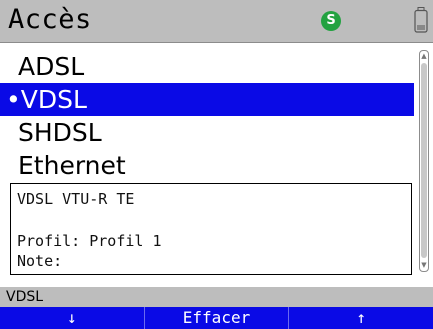 The width and height of the screenshot is (433, 329). What do you see at coordinates (76, 199) in the screenshot?
I see `details-line-profile-type: VDSL VTU-R TE` at bounding box center [76, 199].